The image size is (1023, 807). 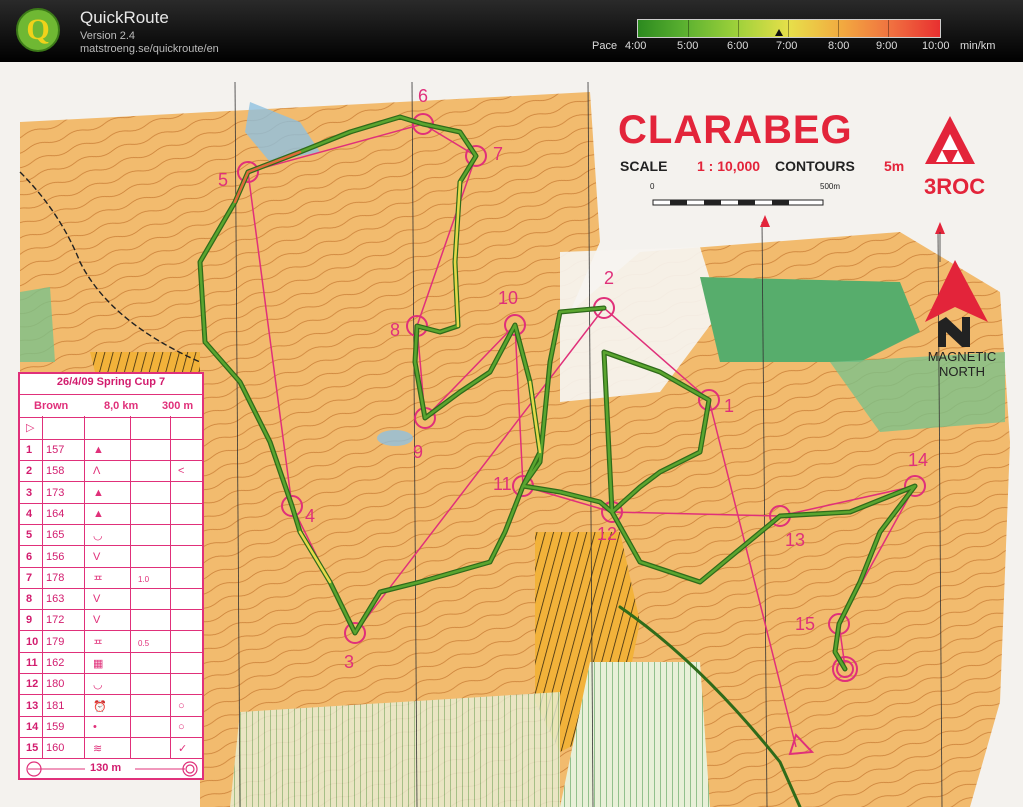 I want to click on control-num: 12, so click(x=32, y=684).